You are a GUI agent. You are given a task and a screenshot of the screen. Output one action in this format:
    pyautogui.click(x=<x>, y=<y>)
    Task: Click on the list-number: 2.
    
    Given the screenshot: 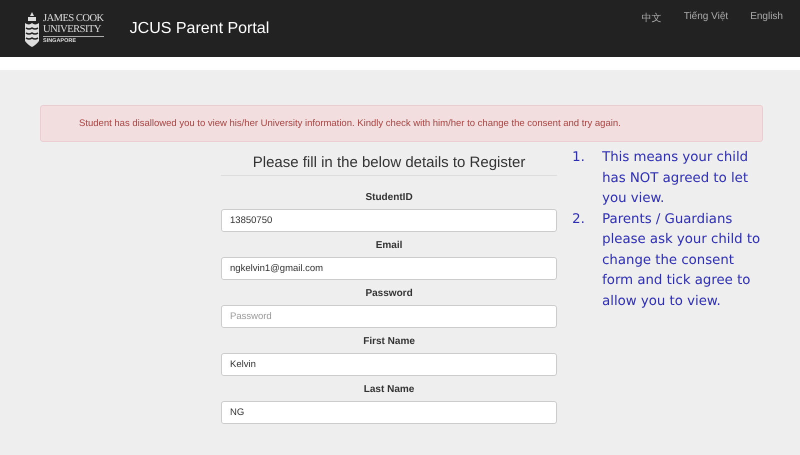 What is the action you would take?
    pyautogui.click(x=579, y=219)
    